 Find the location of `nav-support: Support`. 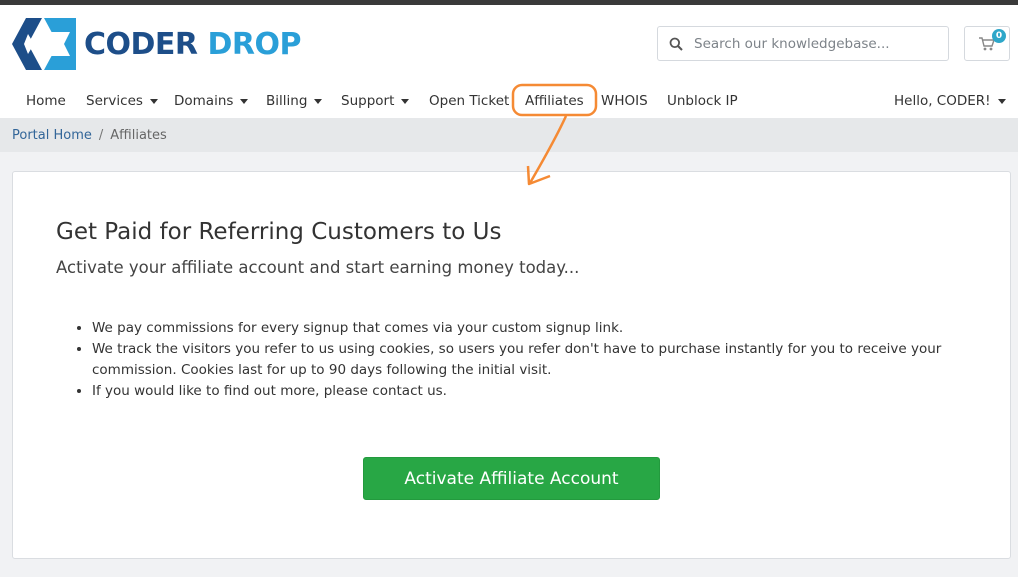

nav-support: Support is located at coordinates (375, 101).